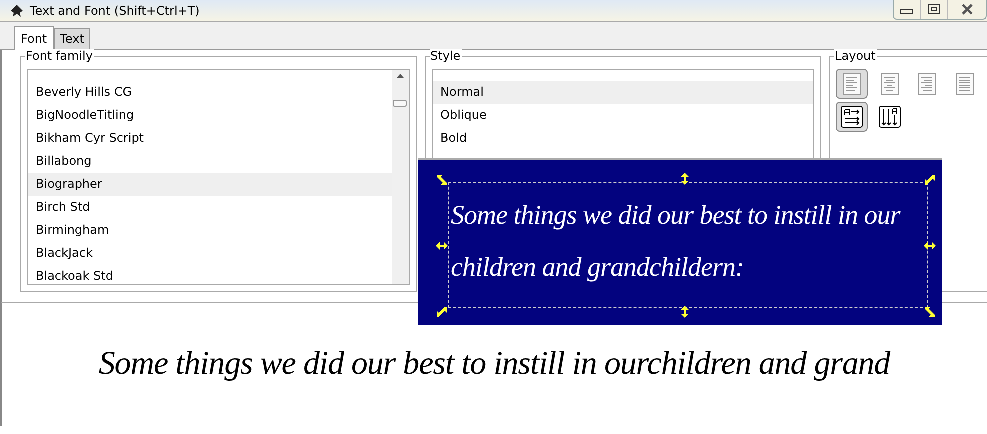 This screenshot has width=987, height=434. Describe the element at coordinates (927, 84) in the screenshot. I see `text-align-right-icon` at that location.